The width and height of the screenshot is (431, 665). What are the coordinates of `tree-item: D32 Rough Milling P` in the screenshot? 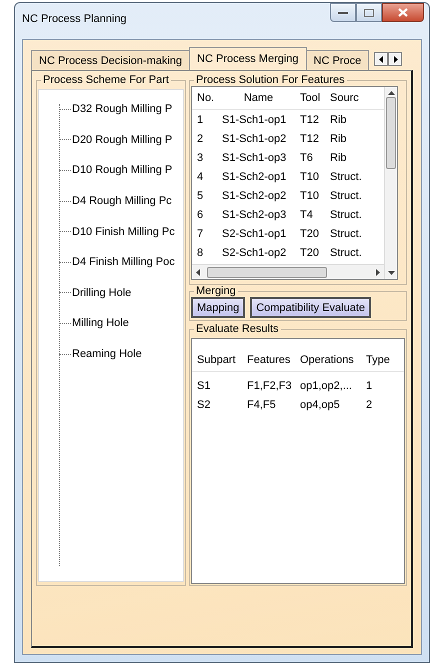 It's located at (122, 109).